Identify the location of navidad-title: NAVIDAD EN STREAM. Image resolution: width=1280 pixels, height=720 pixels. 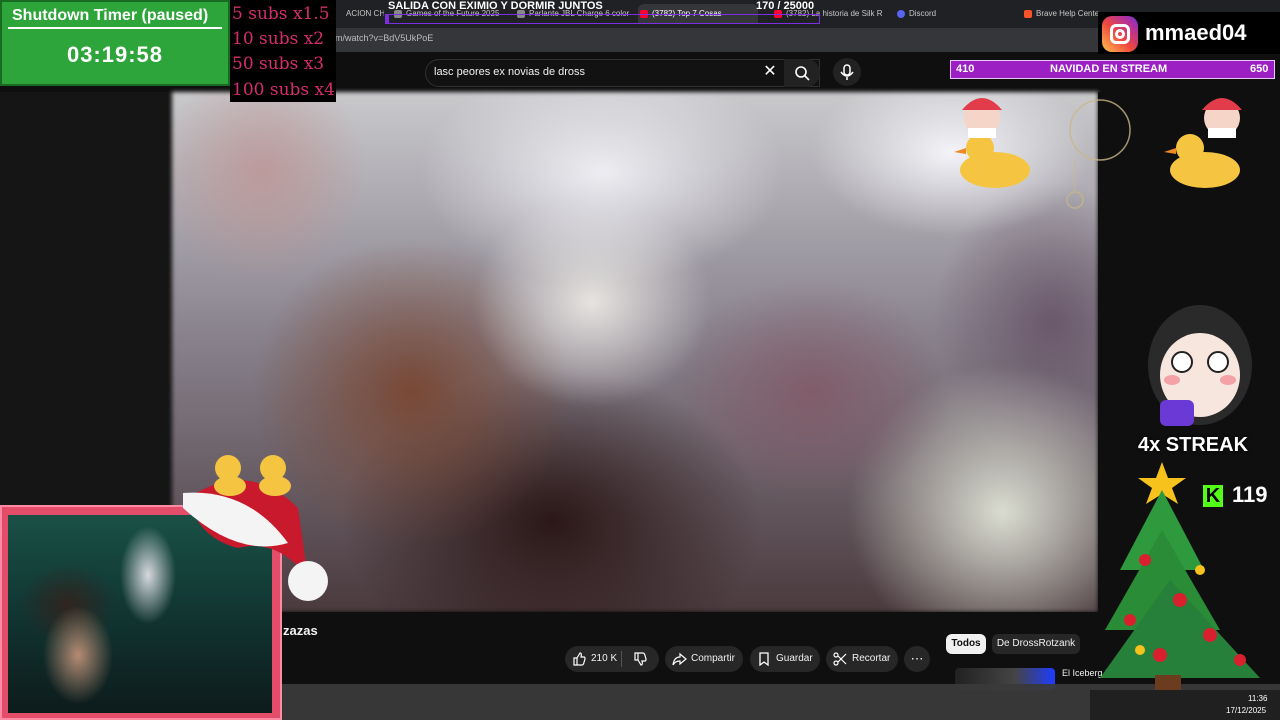
(1109, 69).